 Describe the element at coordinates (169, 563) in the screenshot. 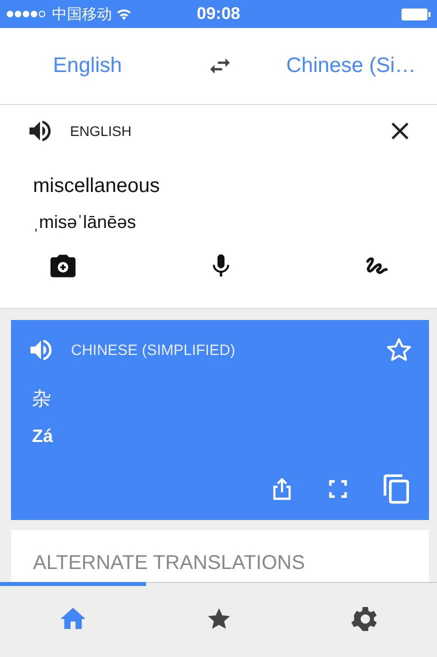

I see `section-title: ALTERNATE TRANSLATIONS` at that location.